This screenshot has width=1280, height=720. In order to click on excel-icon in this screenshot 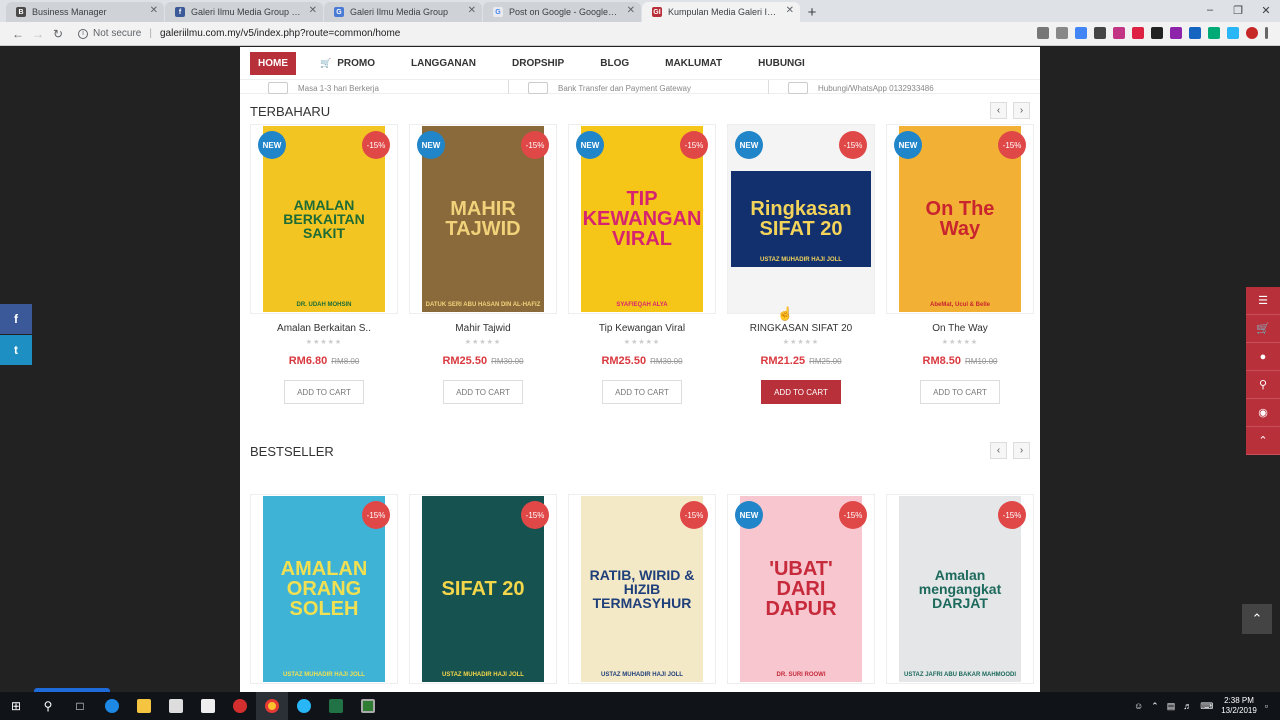, I will do `click(336, 706)`.